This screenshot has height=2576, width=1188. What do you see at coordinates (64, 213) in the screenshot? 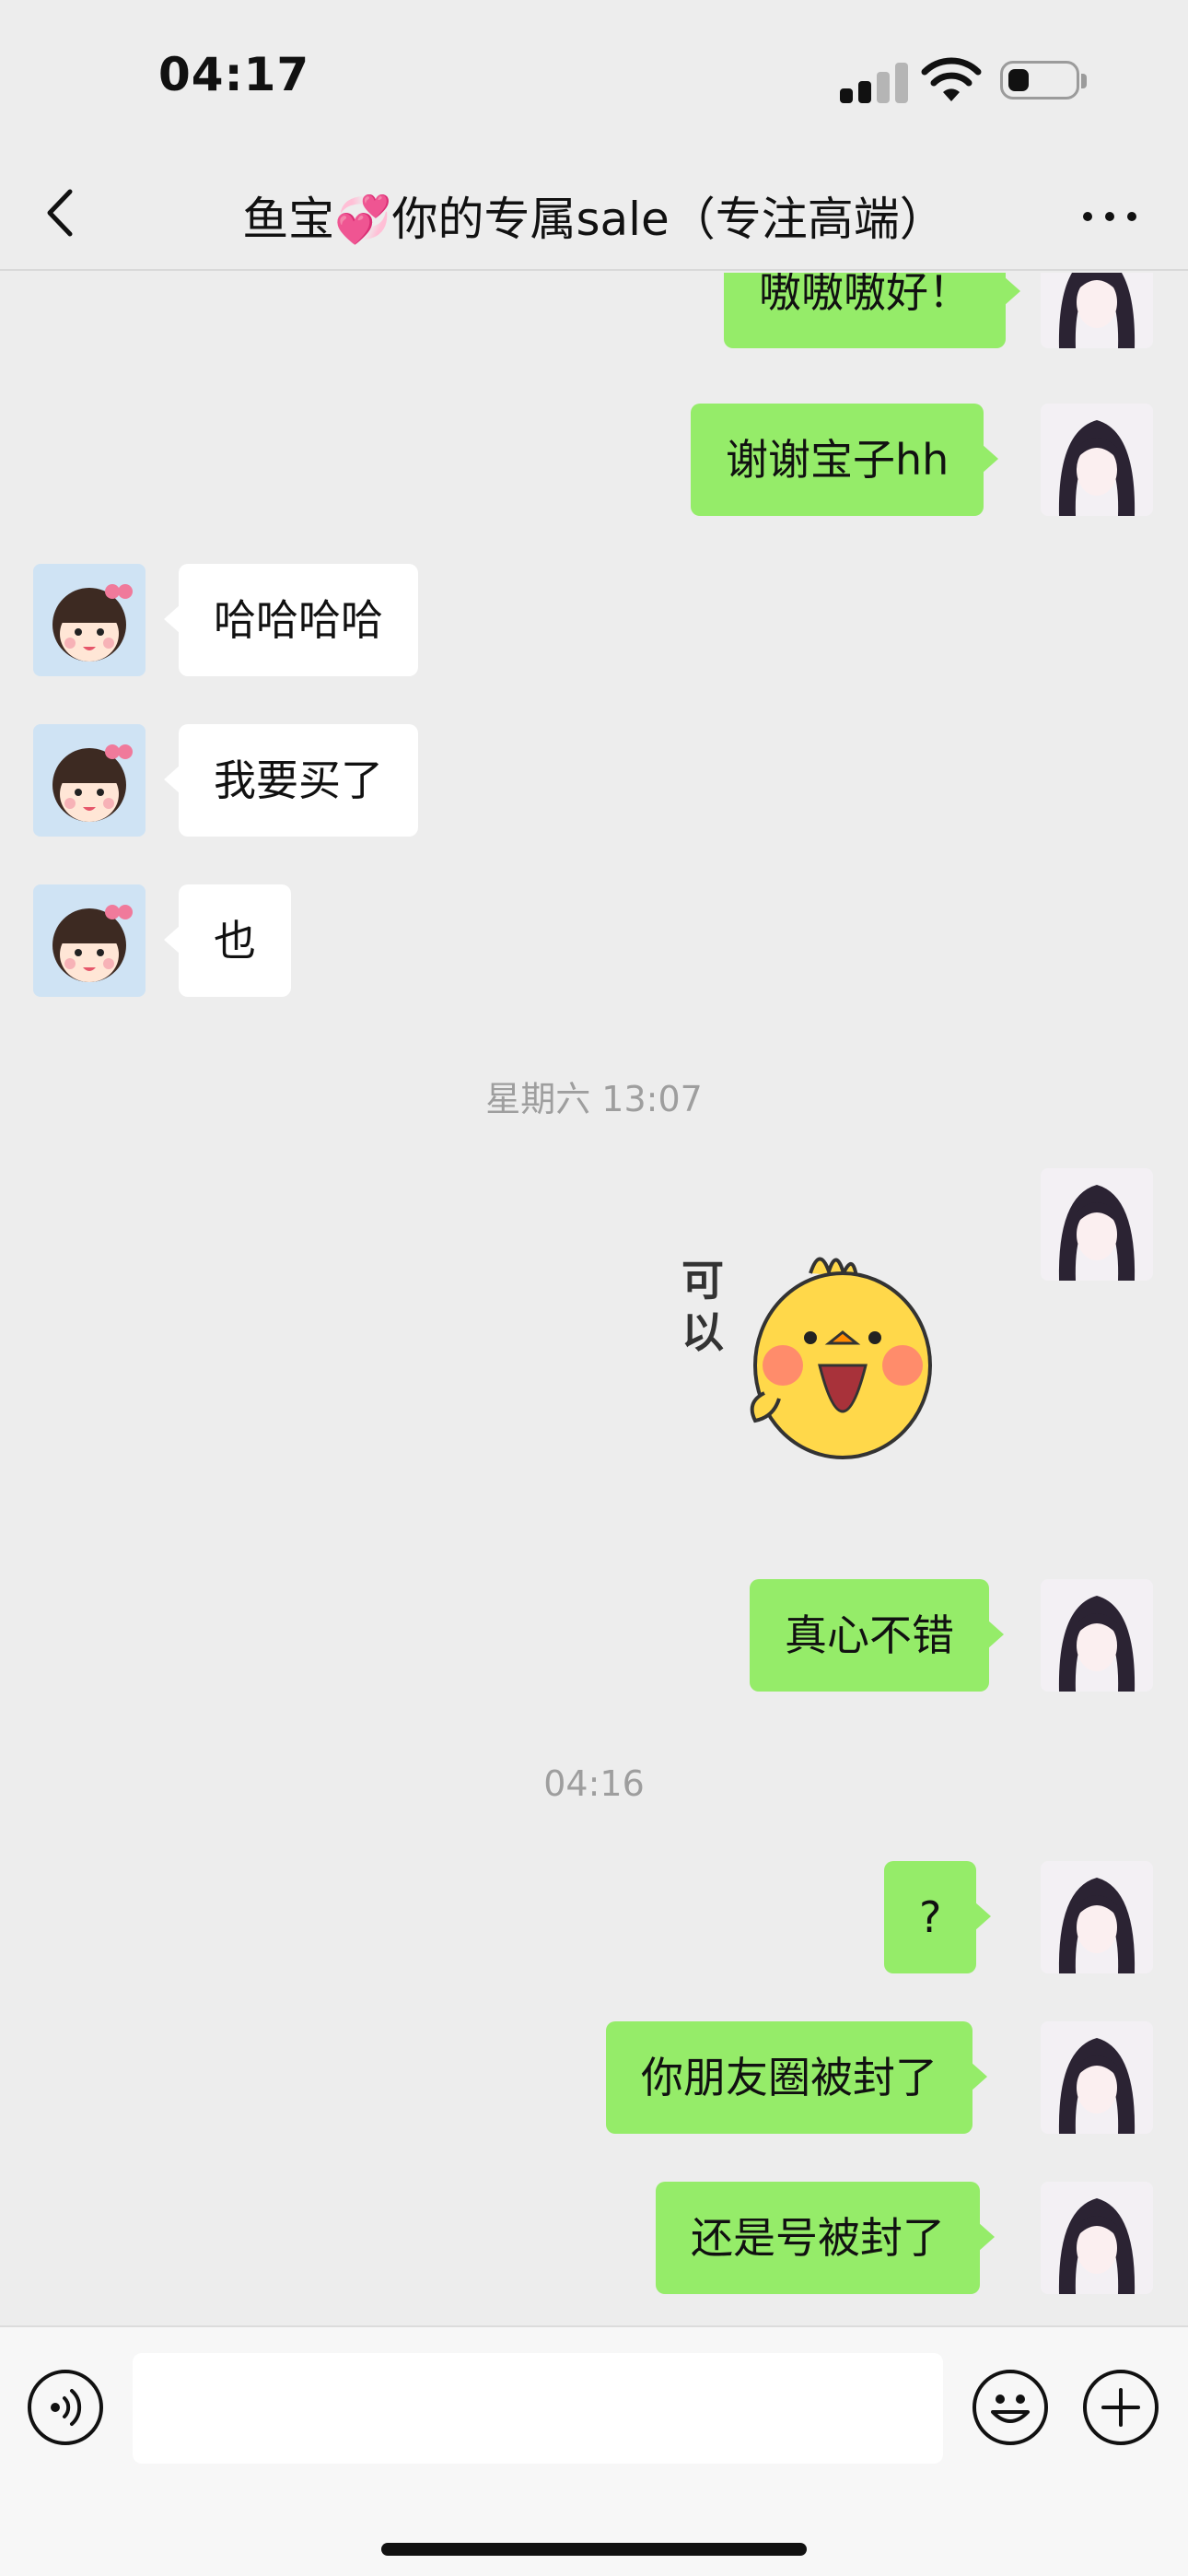
I see `back-chevron-icon` at bounding box center [64, 213].